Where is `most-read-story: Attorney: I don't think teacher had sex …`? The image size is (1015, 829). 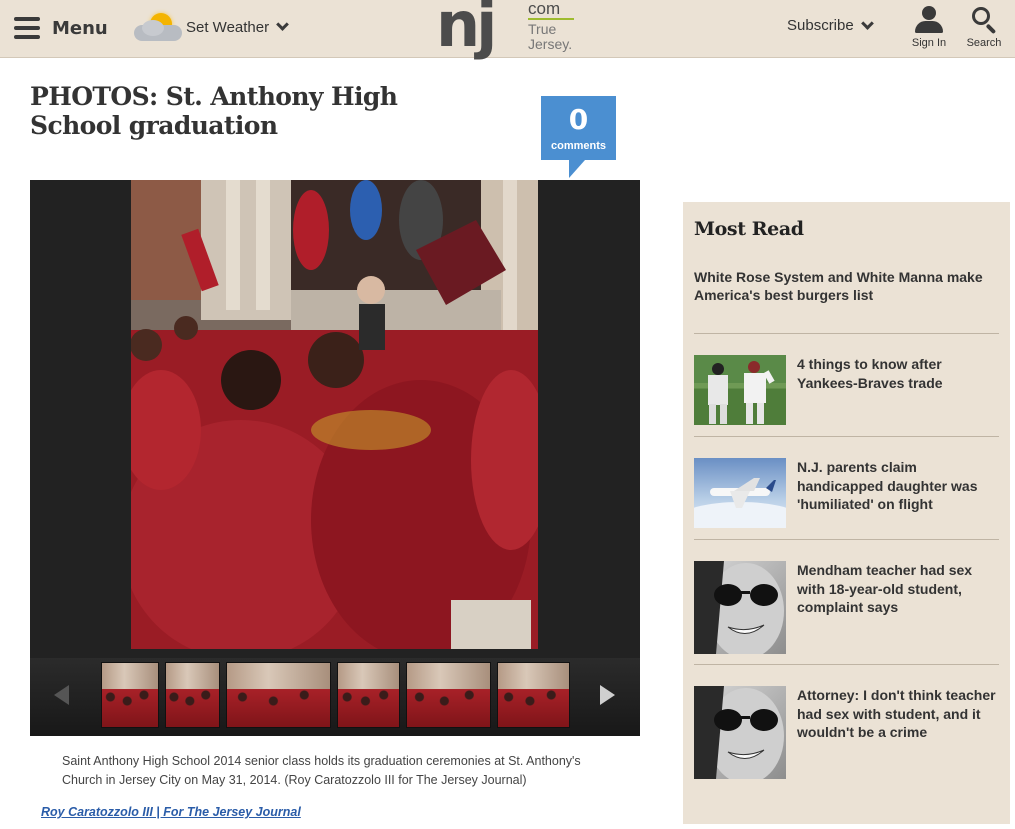 most-read-story: Attorney: I don't think teacher had sex … is located at coordinates (846, 733).